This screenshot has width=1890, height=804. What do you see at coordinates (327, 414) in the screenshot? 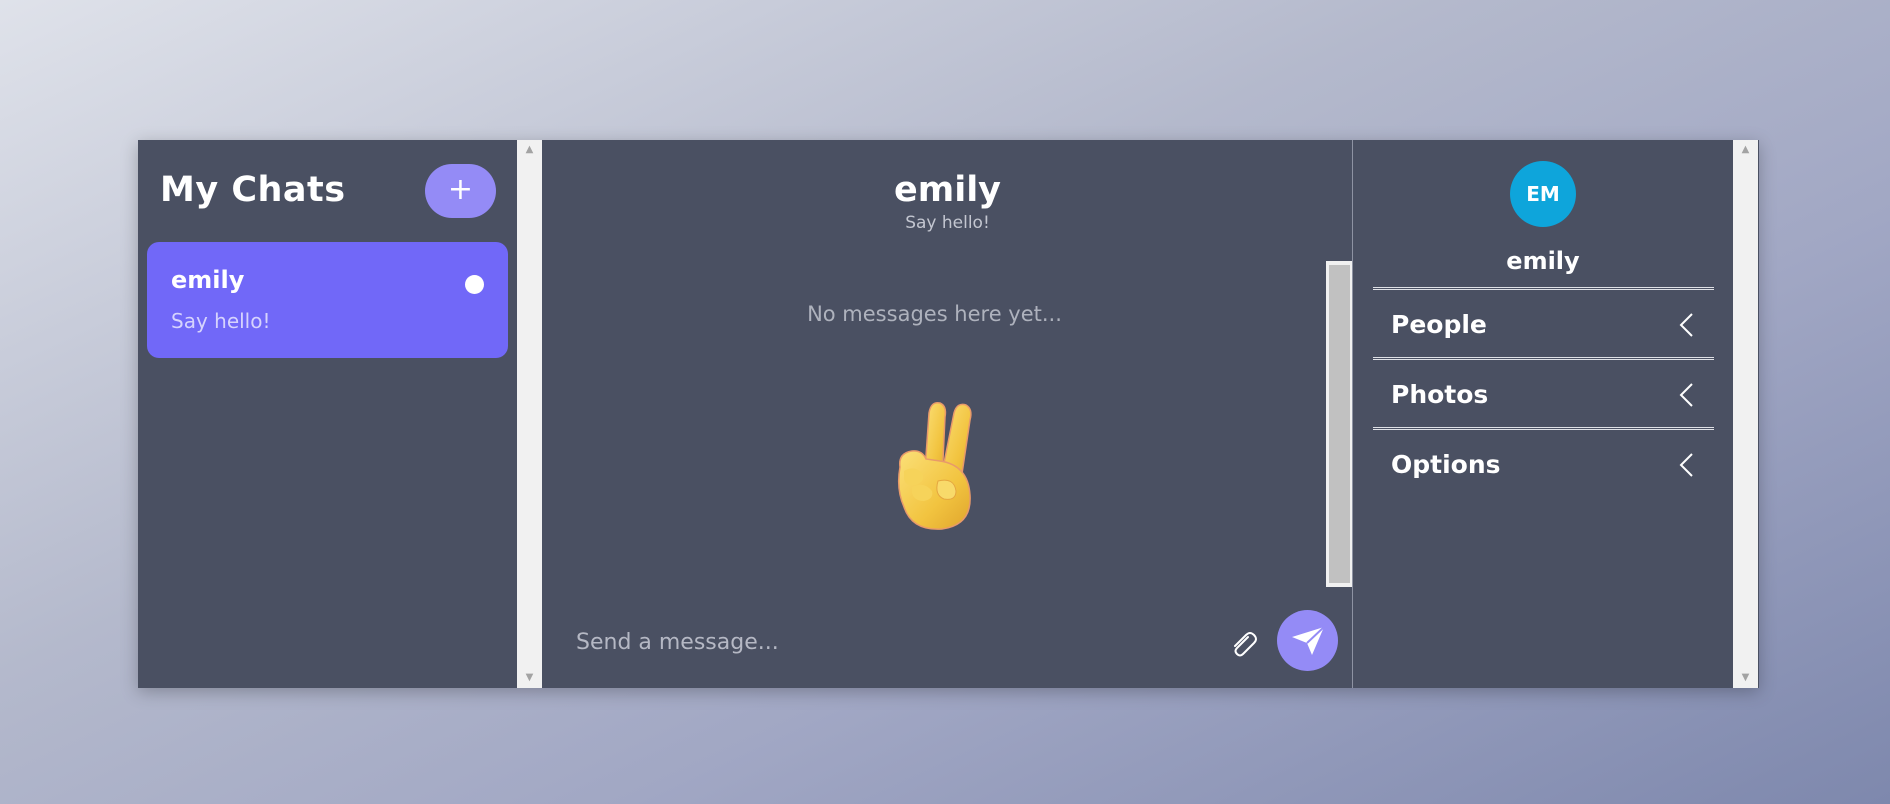
I see `chat-list-panel: My Chats + emily Say hello!` at bounding box center [327, 414].